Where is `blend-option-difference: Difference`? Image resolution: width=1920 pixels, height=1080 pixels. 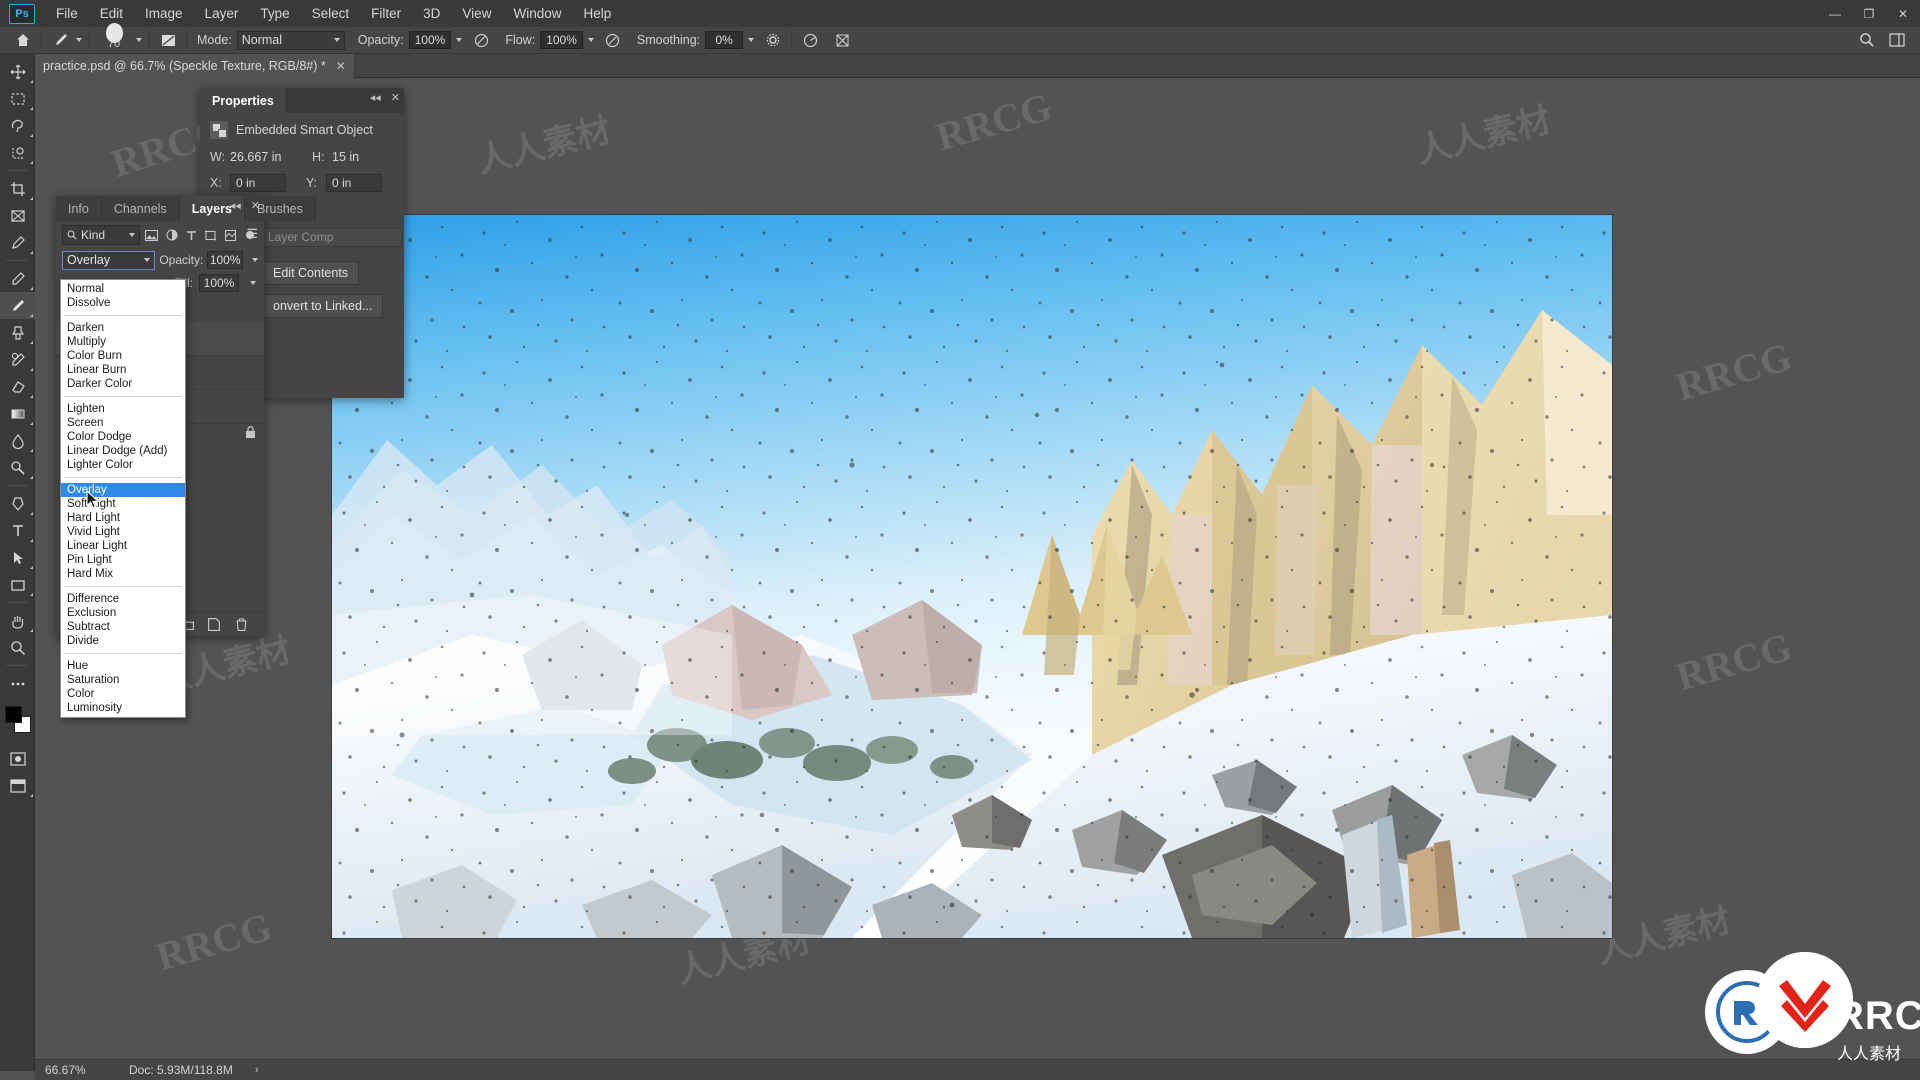
blend-option-difference: Difference is located at coordinates (123, 599).